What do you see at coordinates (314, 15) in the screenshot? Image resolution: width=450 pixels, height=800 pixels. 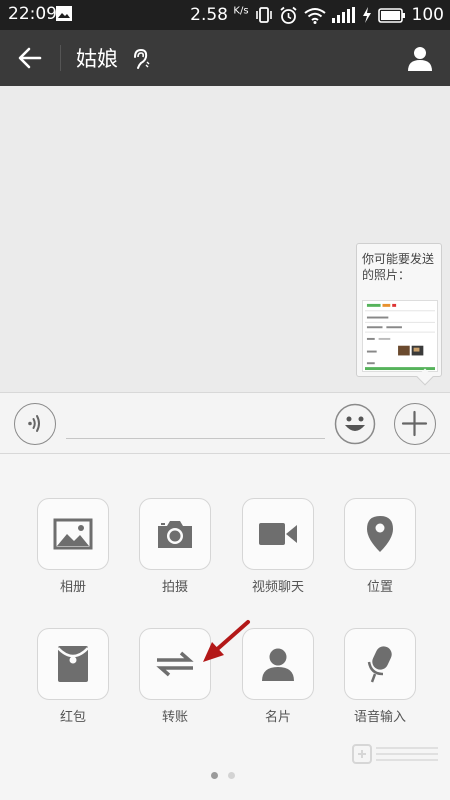 I see `wifi-icon` at bounding box center [314, 15].